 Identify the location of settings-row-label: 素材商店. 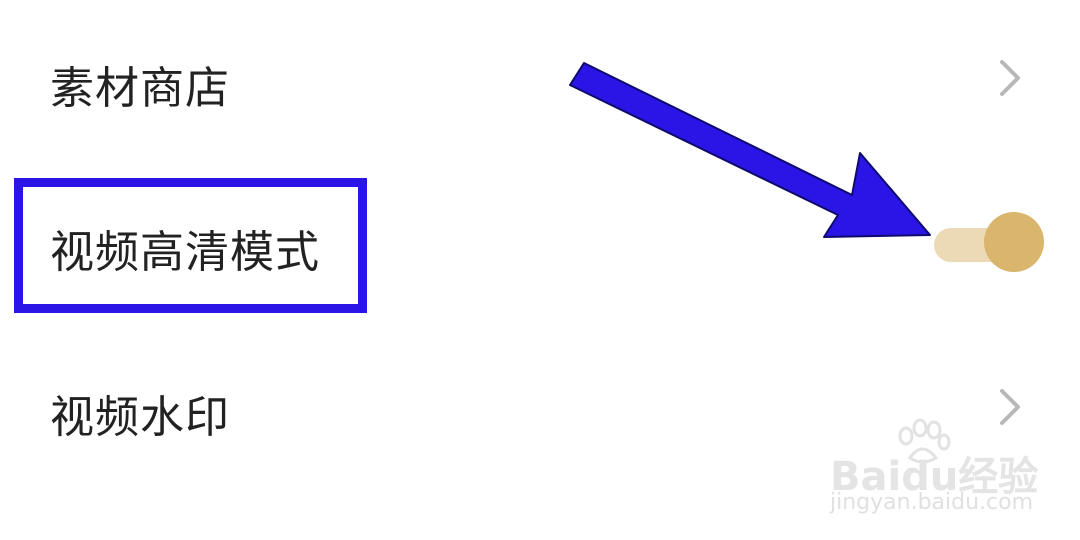
(140, 88).